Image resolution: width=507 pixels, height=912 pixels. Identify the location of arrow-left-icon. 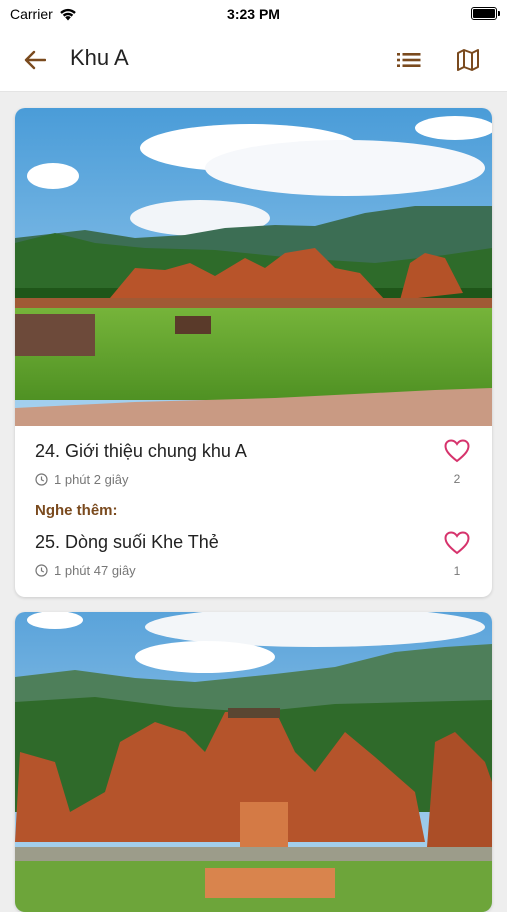
(35, 60).